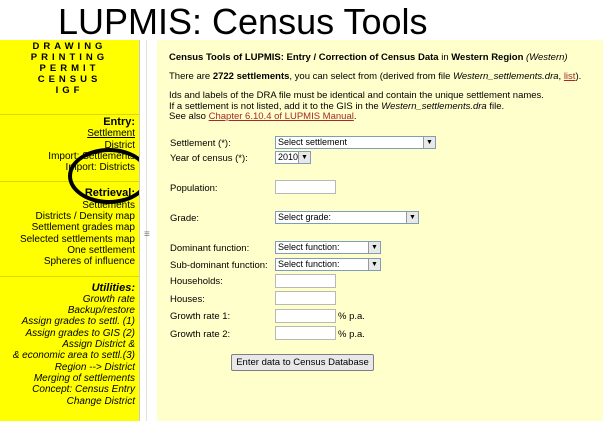 The image size is (603, 421). What do you see at coordinates (194, 188) in the screenshot?
I see `population-label: Population:` at bounding box center [194, 188].